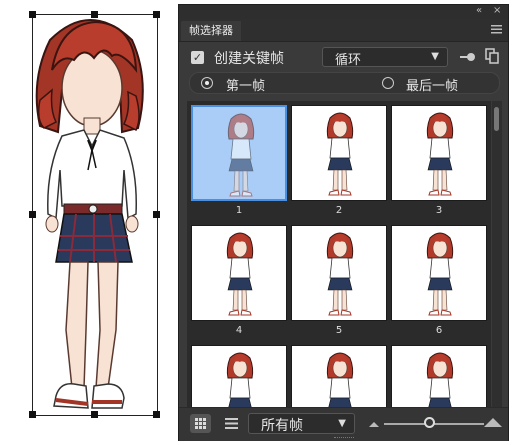 The height and width of the screenshot is (445, 512). I want to click on create-keyframe-checkbox: ✓, so click(197, 57).